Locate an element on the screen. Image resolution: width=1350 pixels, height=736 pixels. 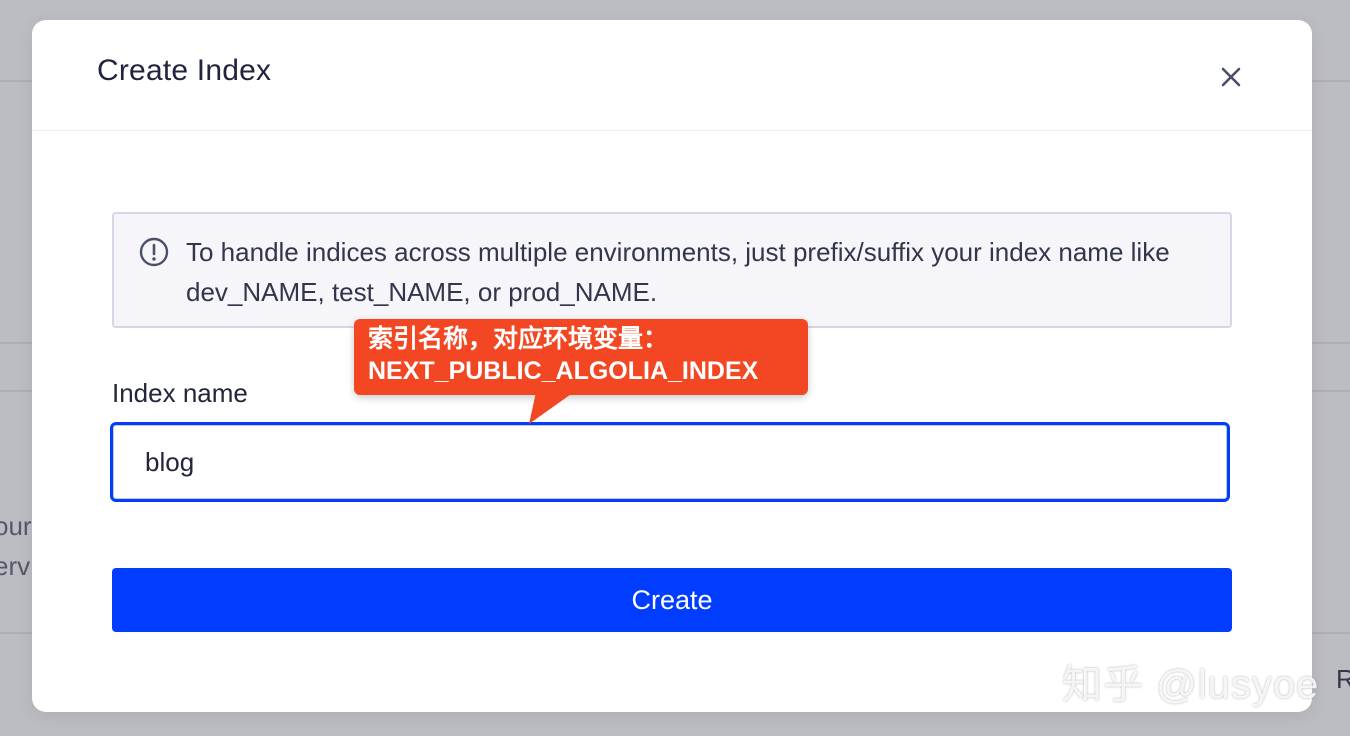
background-text: R is located at coordinates (1343, 679).